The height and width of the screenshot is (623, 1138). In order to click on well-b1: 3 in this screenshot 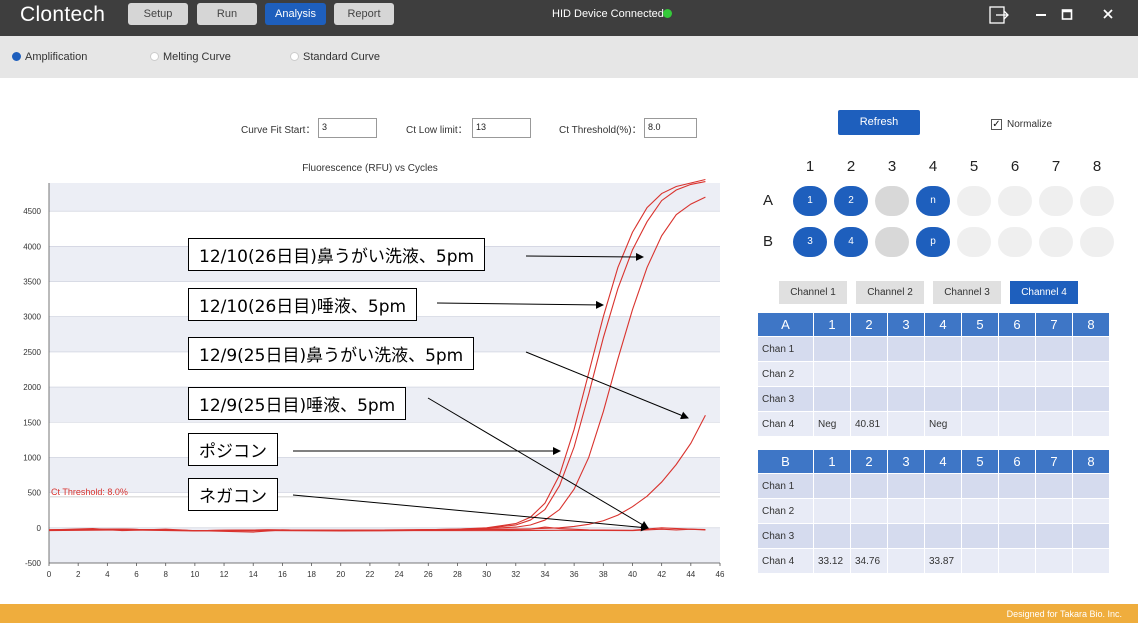, I will do `click(810, 242)`.